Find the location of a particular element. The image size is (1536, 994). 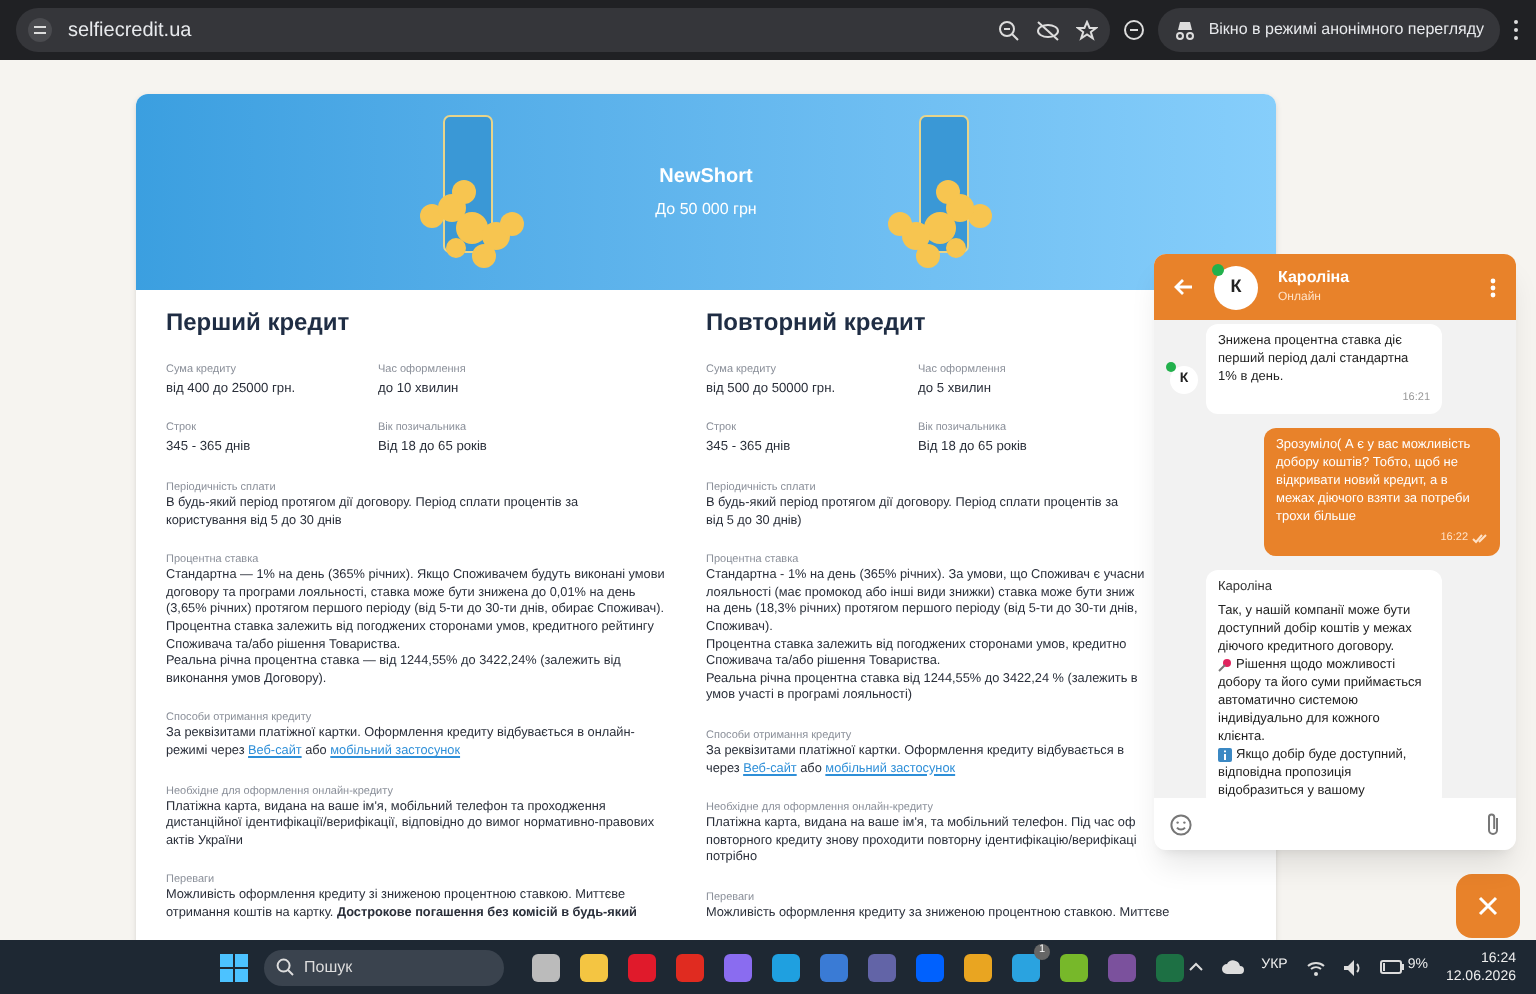

close-icon is located at coordinates (1488, 906).